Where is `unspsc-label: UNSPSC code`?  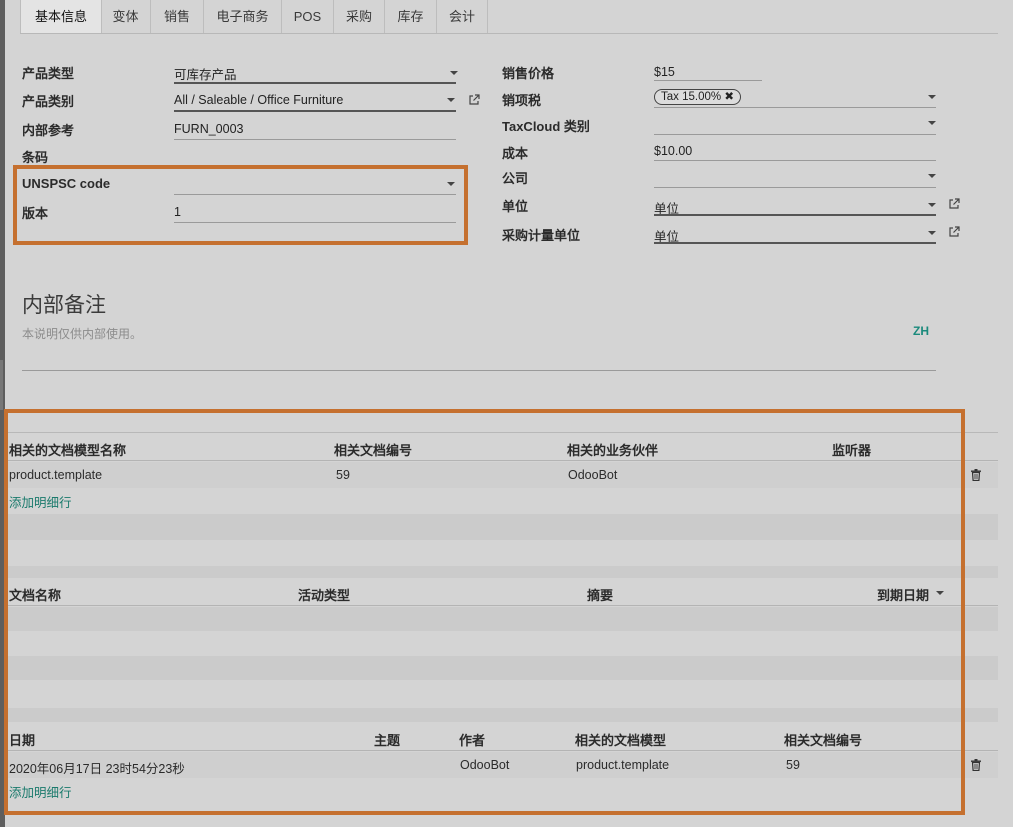 unspsc-label: UNSPSC code is located at coordinates (66, 183).